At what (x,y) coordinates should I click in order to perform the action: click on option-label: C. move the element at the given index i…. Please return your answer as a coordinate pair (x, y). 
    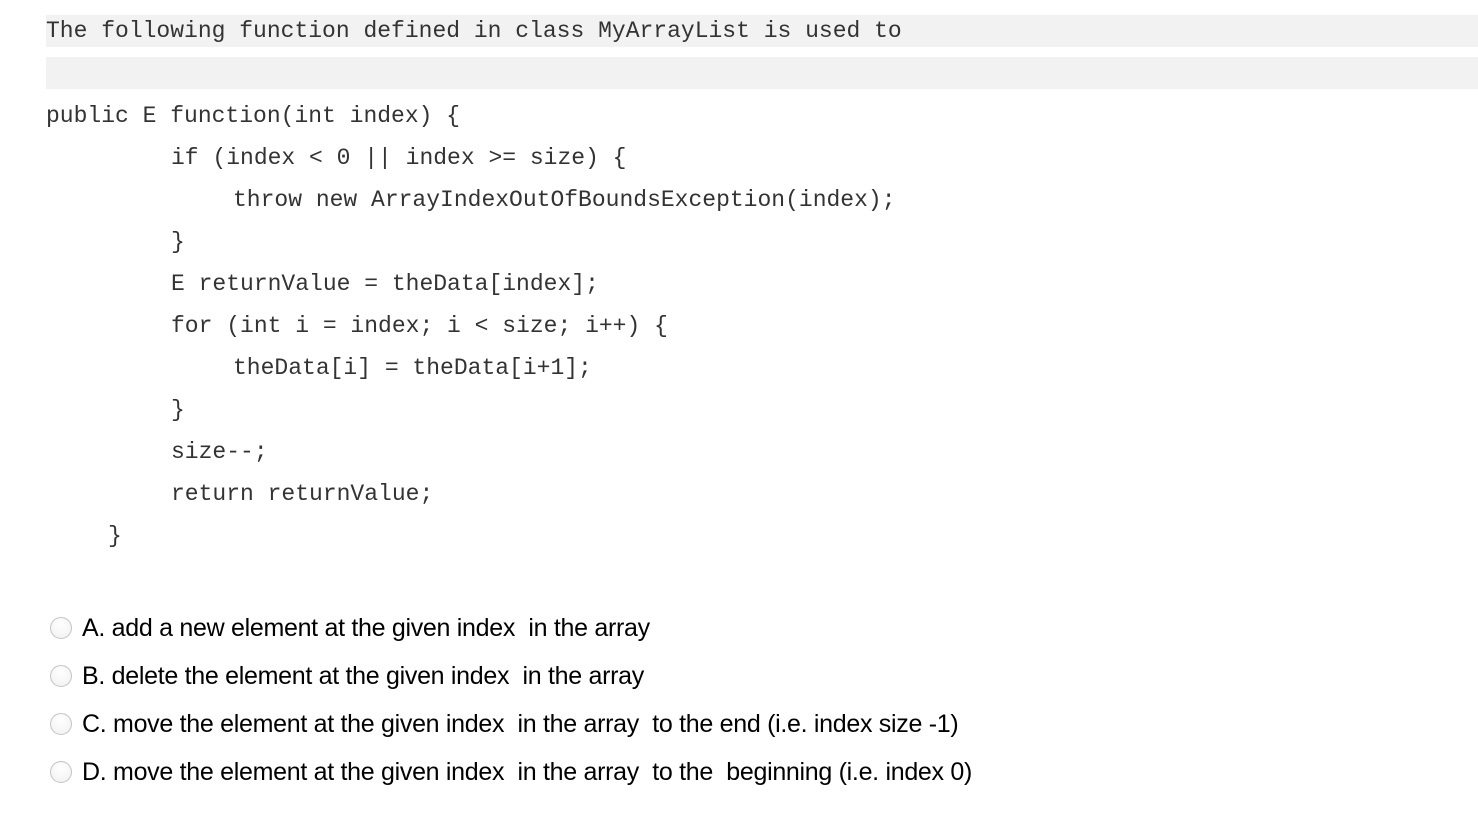
    Looking at the image, I should click on (520, 723).